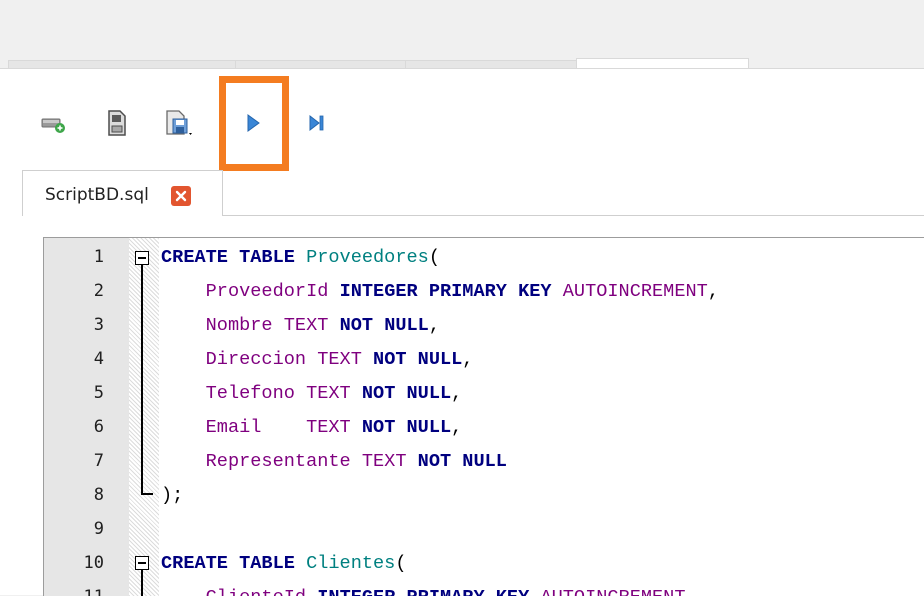  I want to click on line-number: 9, so click(98, 529).